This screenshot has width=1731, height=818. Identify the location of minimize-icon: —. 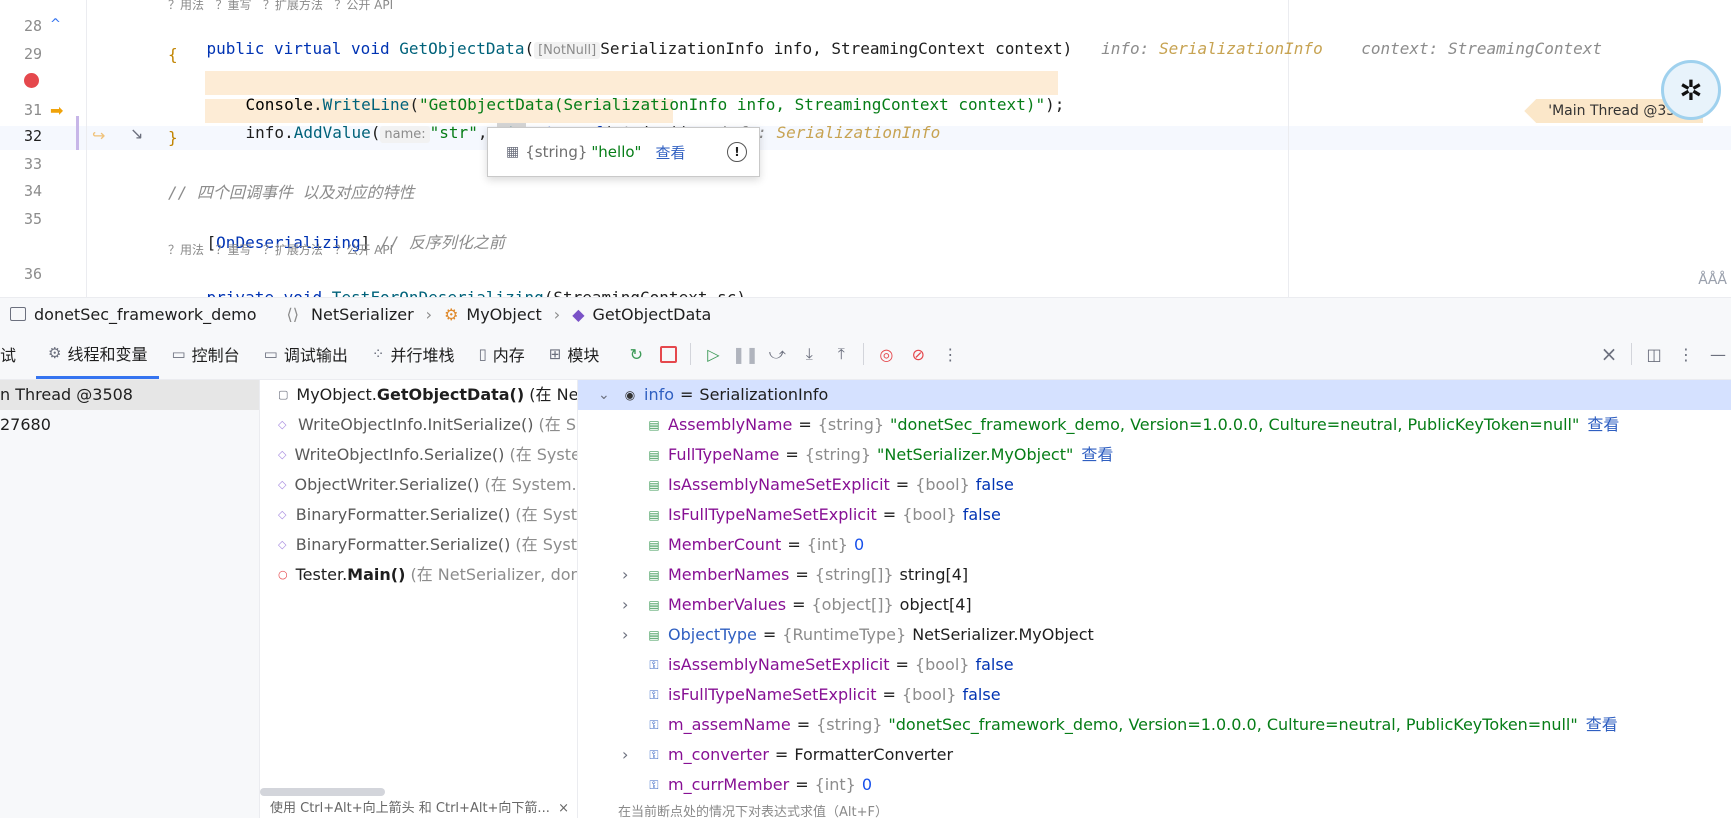
(1718, 354).